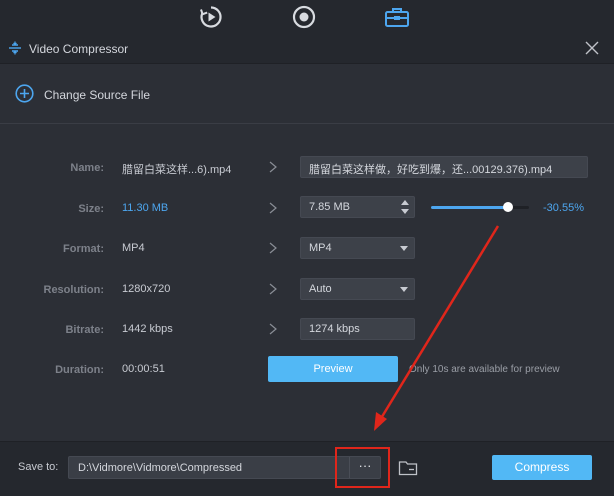 Image resolution: width=614 pixels, height=496 pixels. What do you see at coordinates (307, 94) in the screenshot?
I see `source-area: Change Source File` at bounding box center [307, 94].